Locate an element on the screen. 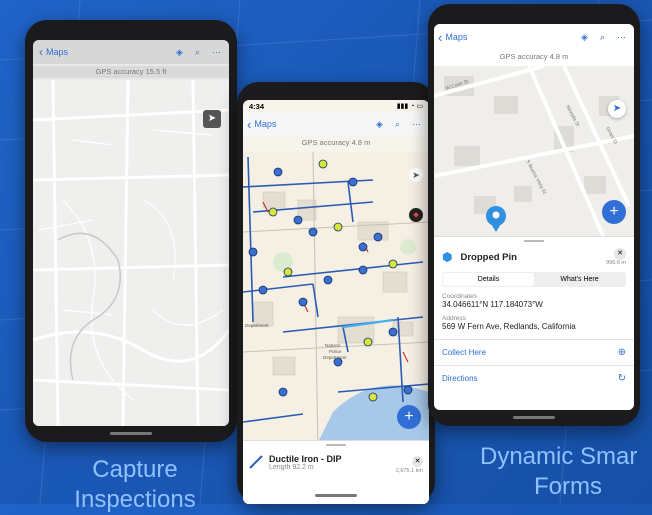 This screenshot has width=652, height=515. plus-icon: + is located at coordinates (614, 211).